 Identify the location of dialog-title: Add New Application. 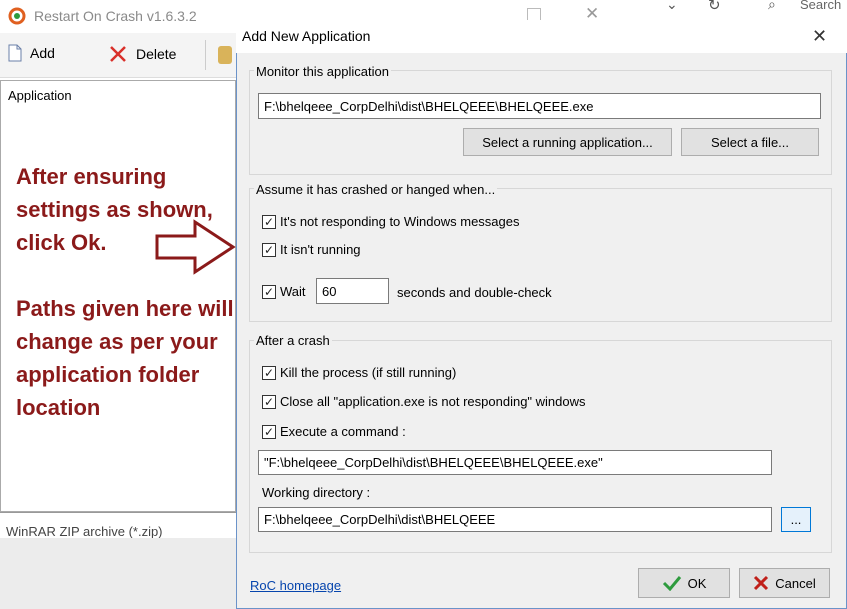
(306, 36).